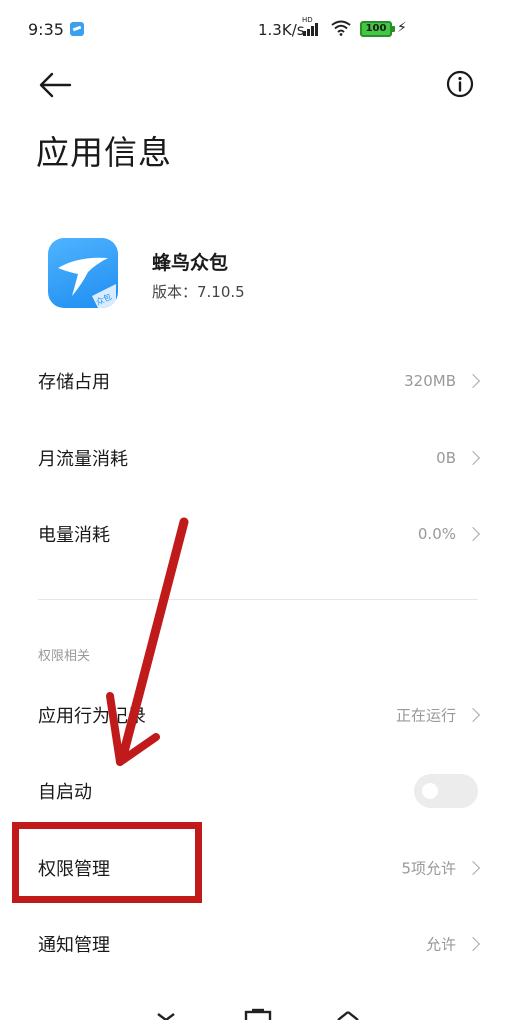 The height and width of the screenshot is (1020, 516). I want to click on network-speed: 1.3K/s, so click(281, 30).